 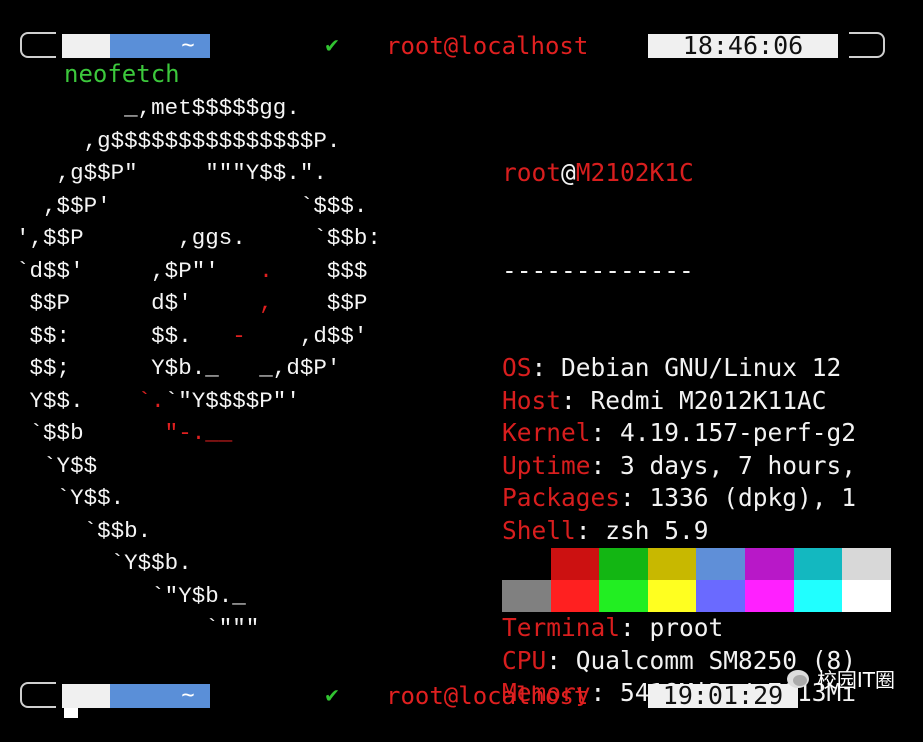 I want to click on ascii-line: `$$b "-.__, so click(x=131, y=433).